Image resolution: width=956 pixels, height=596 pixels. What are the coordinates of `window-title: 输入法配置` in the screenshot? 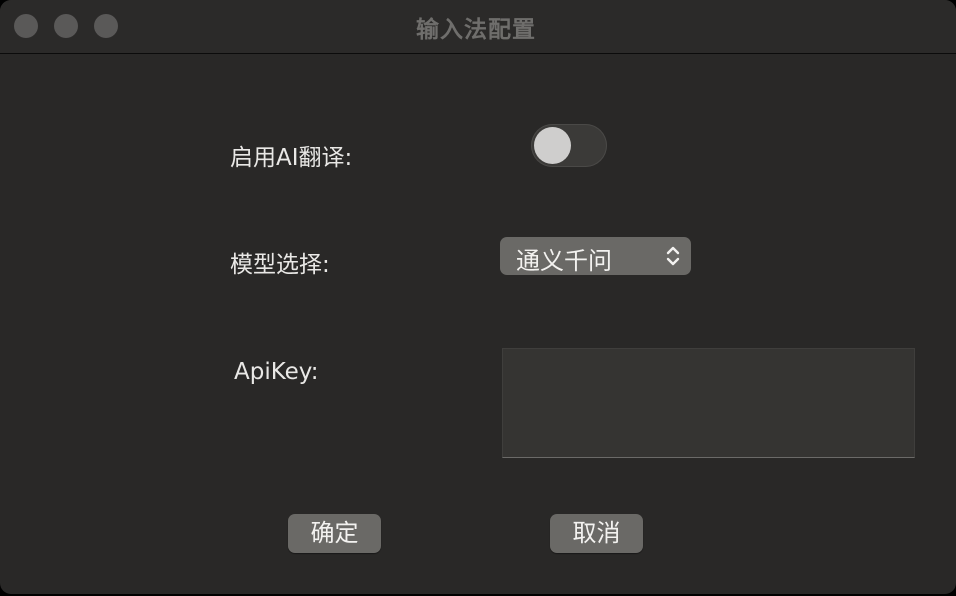 It's located at (476, 30).